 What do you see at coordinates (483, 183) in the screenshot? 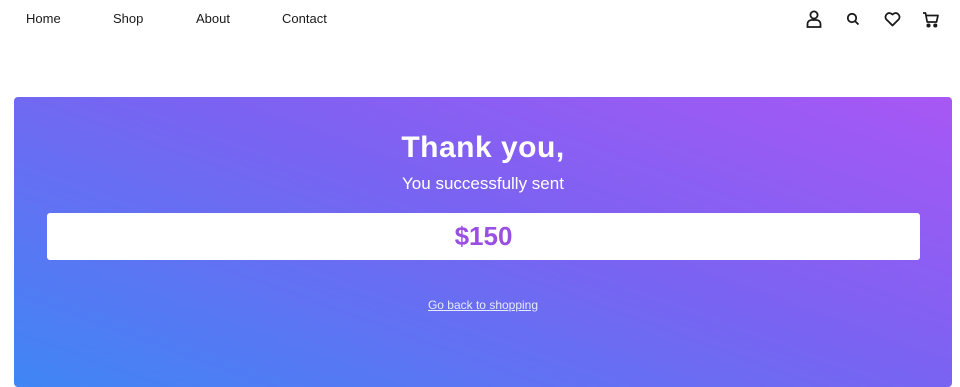
I see `confirmation-subtitle: You successfully sent` at bounding box center [483, 183].